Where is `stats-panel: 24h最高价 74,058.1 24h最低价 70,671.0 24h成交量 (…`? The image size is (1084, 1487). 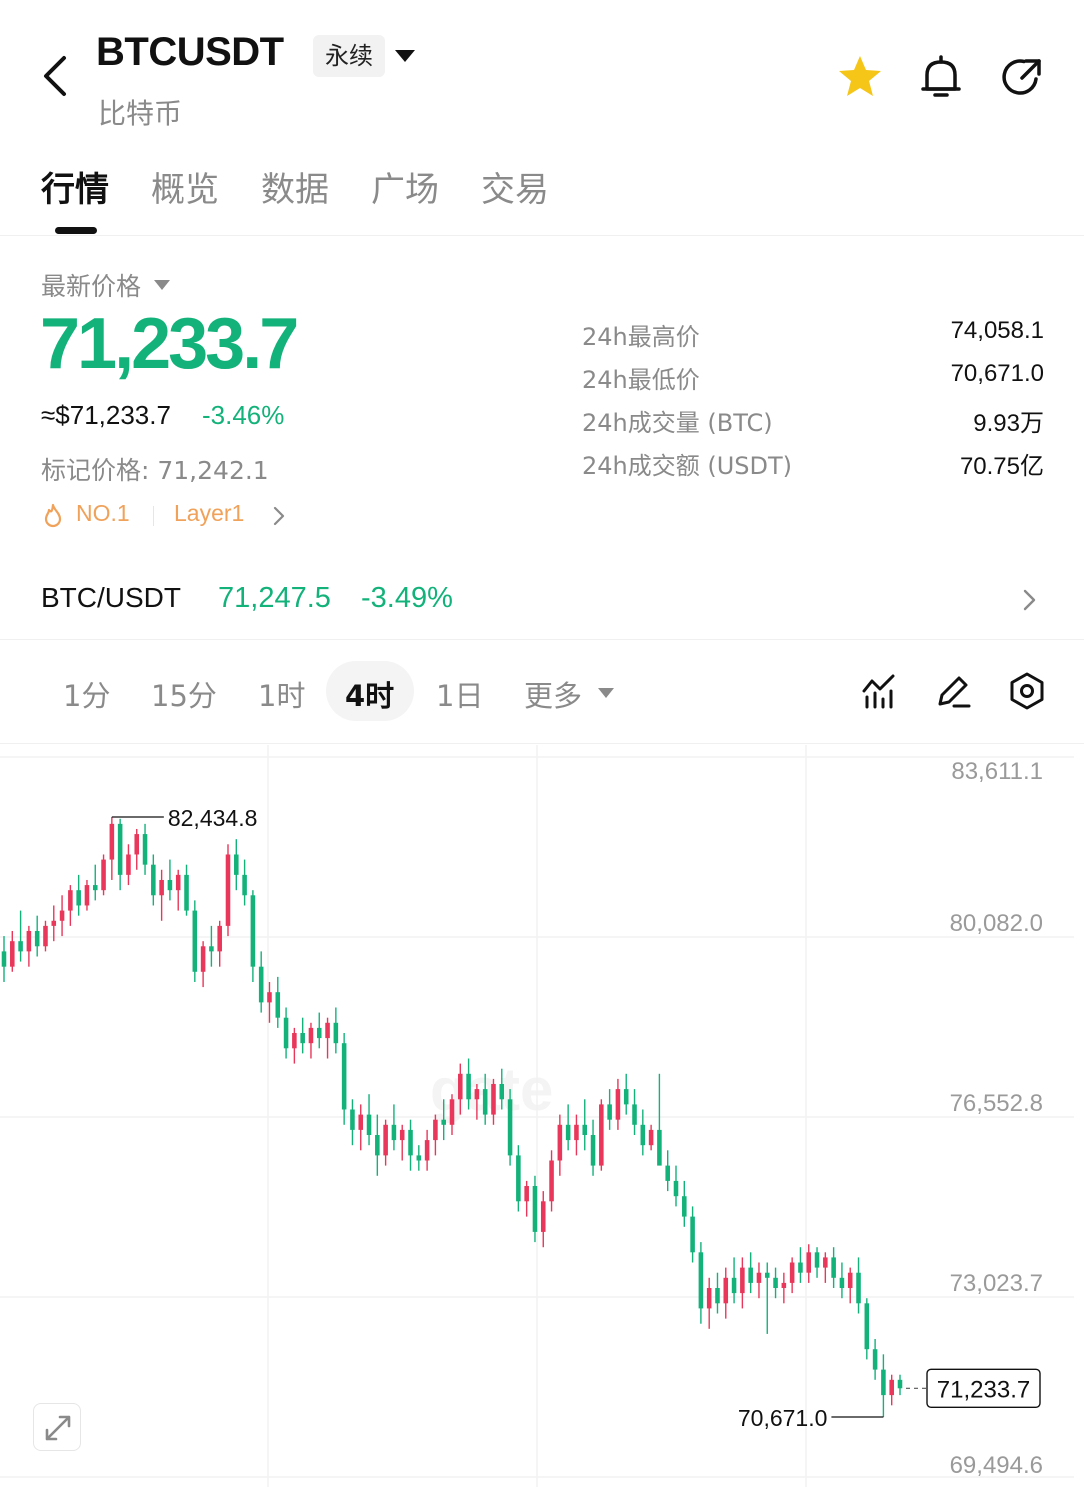
stats-panel: 24h最高价 74,058.1 24h最低价 70,671.0 24h成交量 (… is located at coordinates (813, 403).